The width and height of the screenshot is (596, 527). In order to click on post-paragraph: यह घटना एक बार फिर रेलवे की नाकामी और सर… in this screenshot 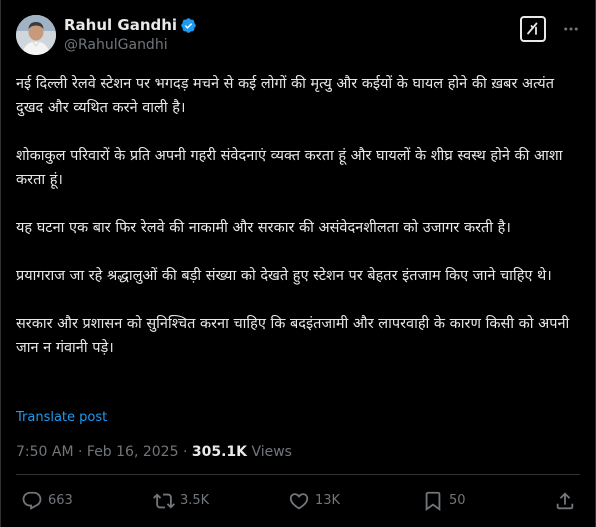, I will do `click(263, 228)`.